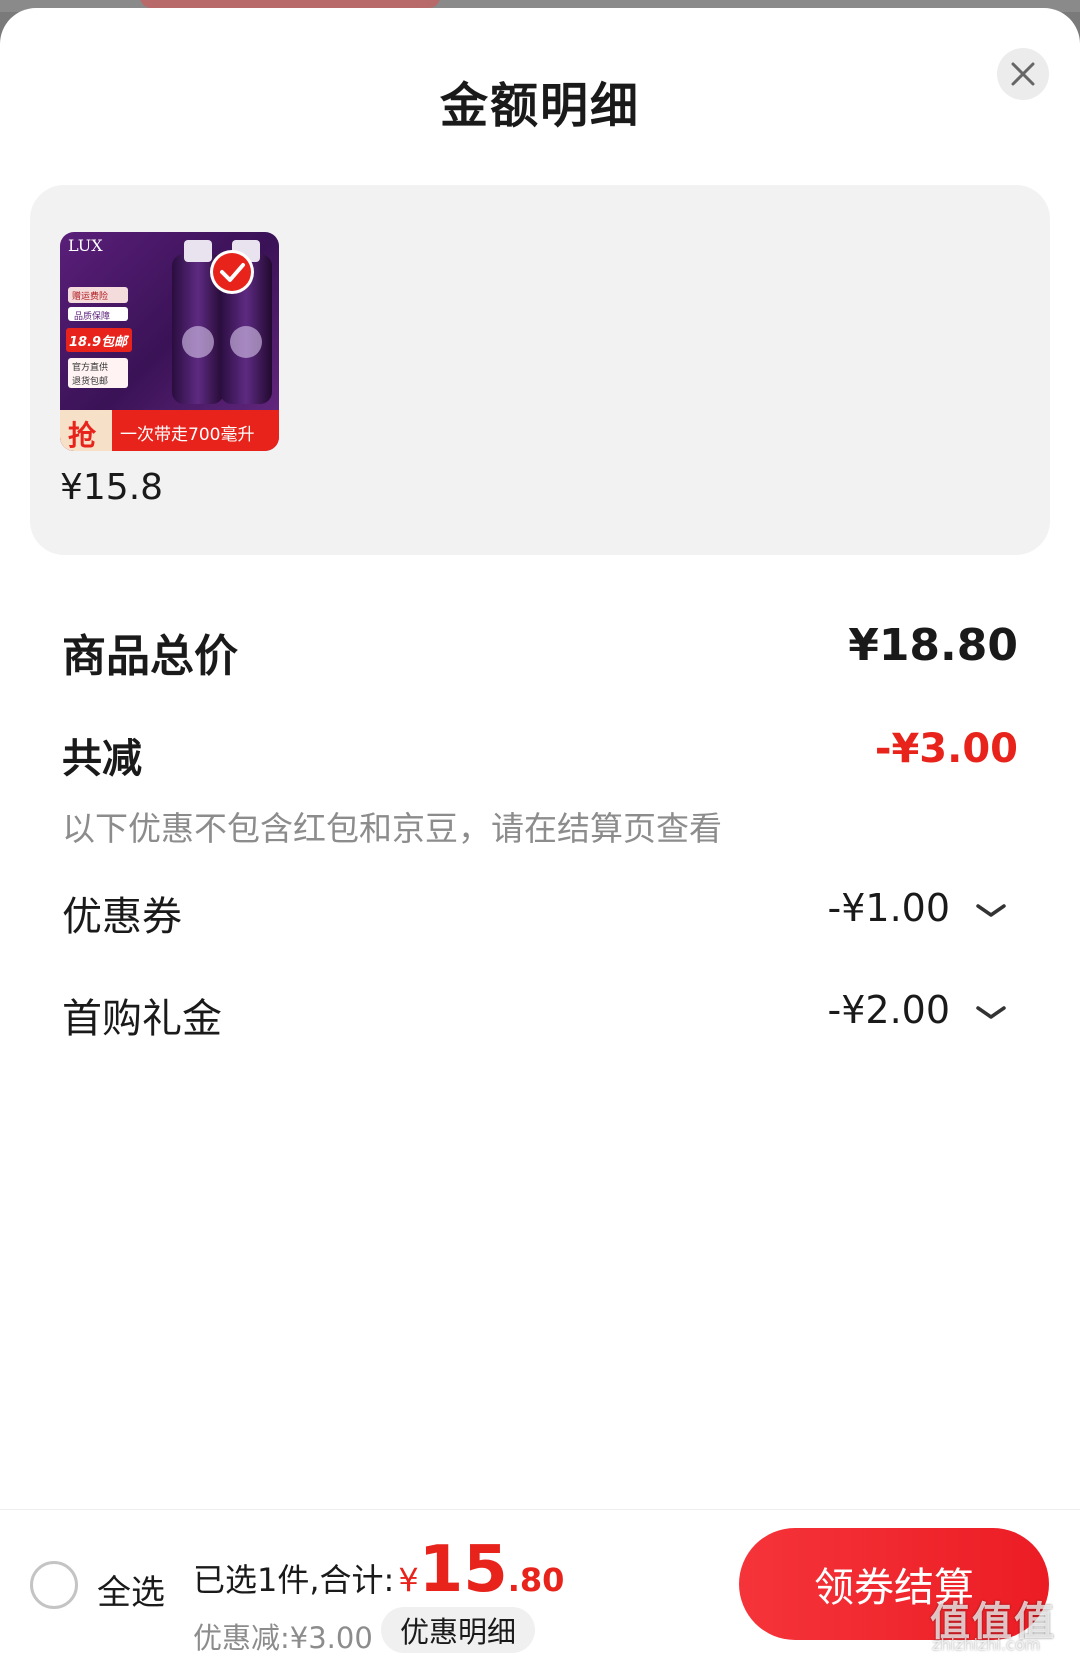 This screenshot has height=1659, width=1080. I want to click on close-icon, so click(1023, 74).